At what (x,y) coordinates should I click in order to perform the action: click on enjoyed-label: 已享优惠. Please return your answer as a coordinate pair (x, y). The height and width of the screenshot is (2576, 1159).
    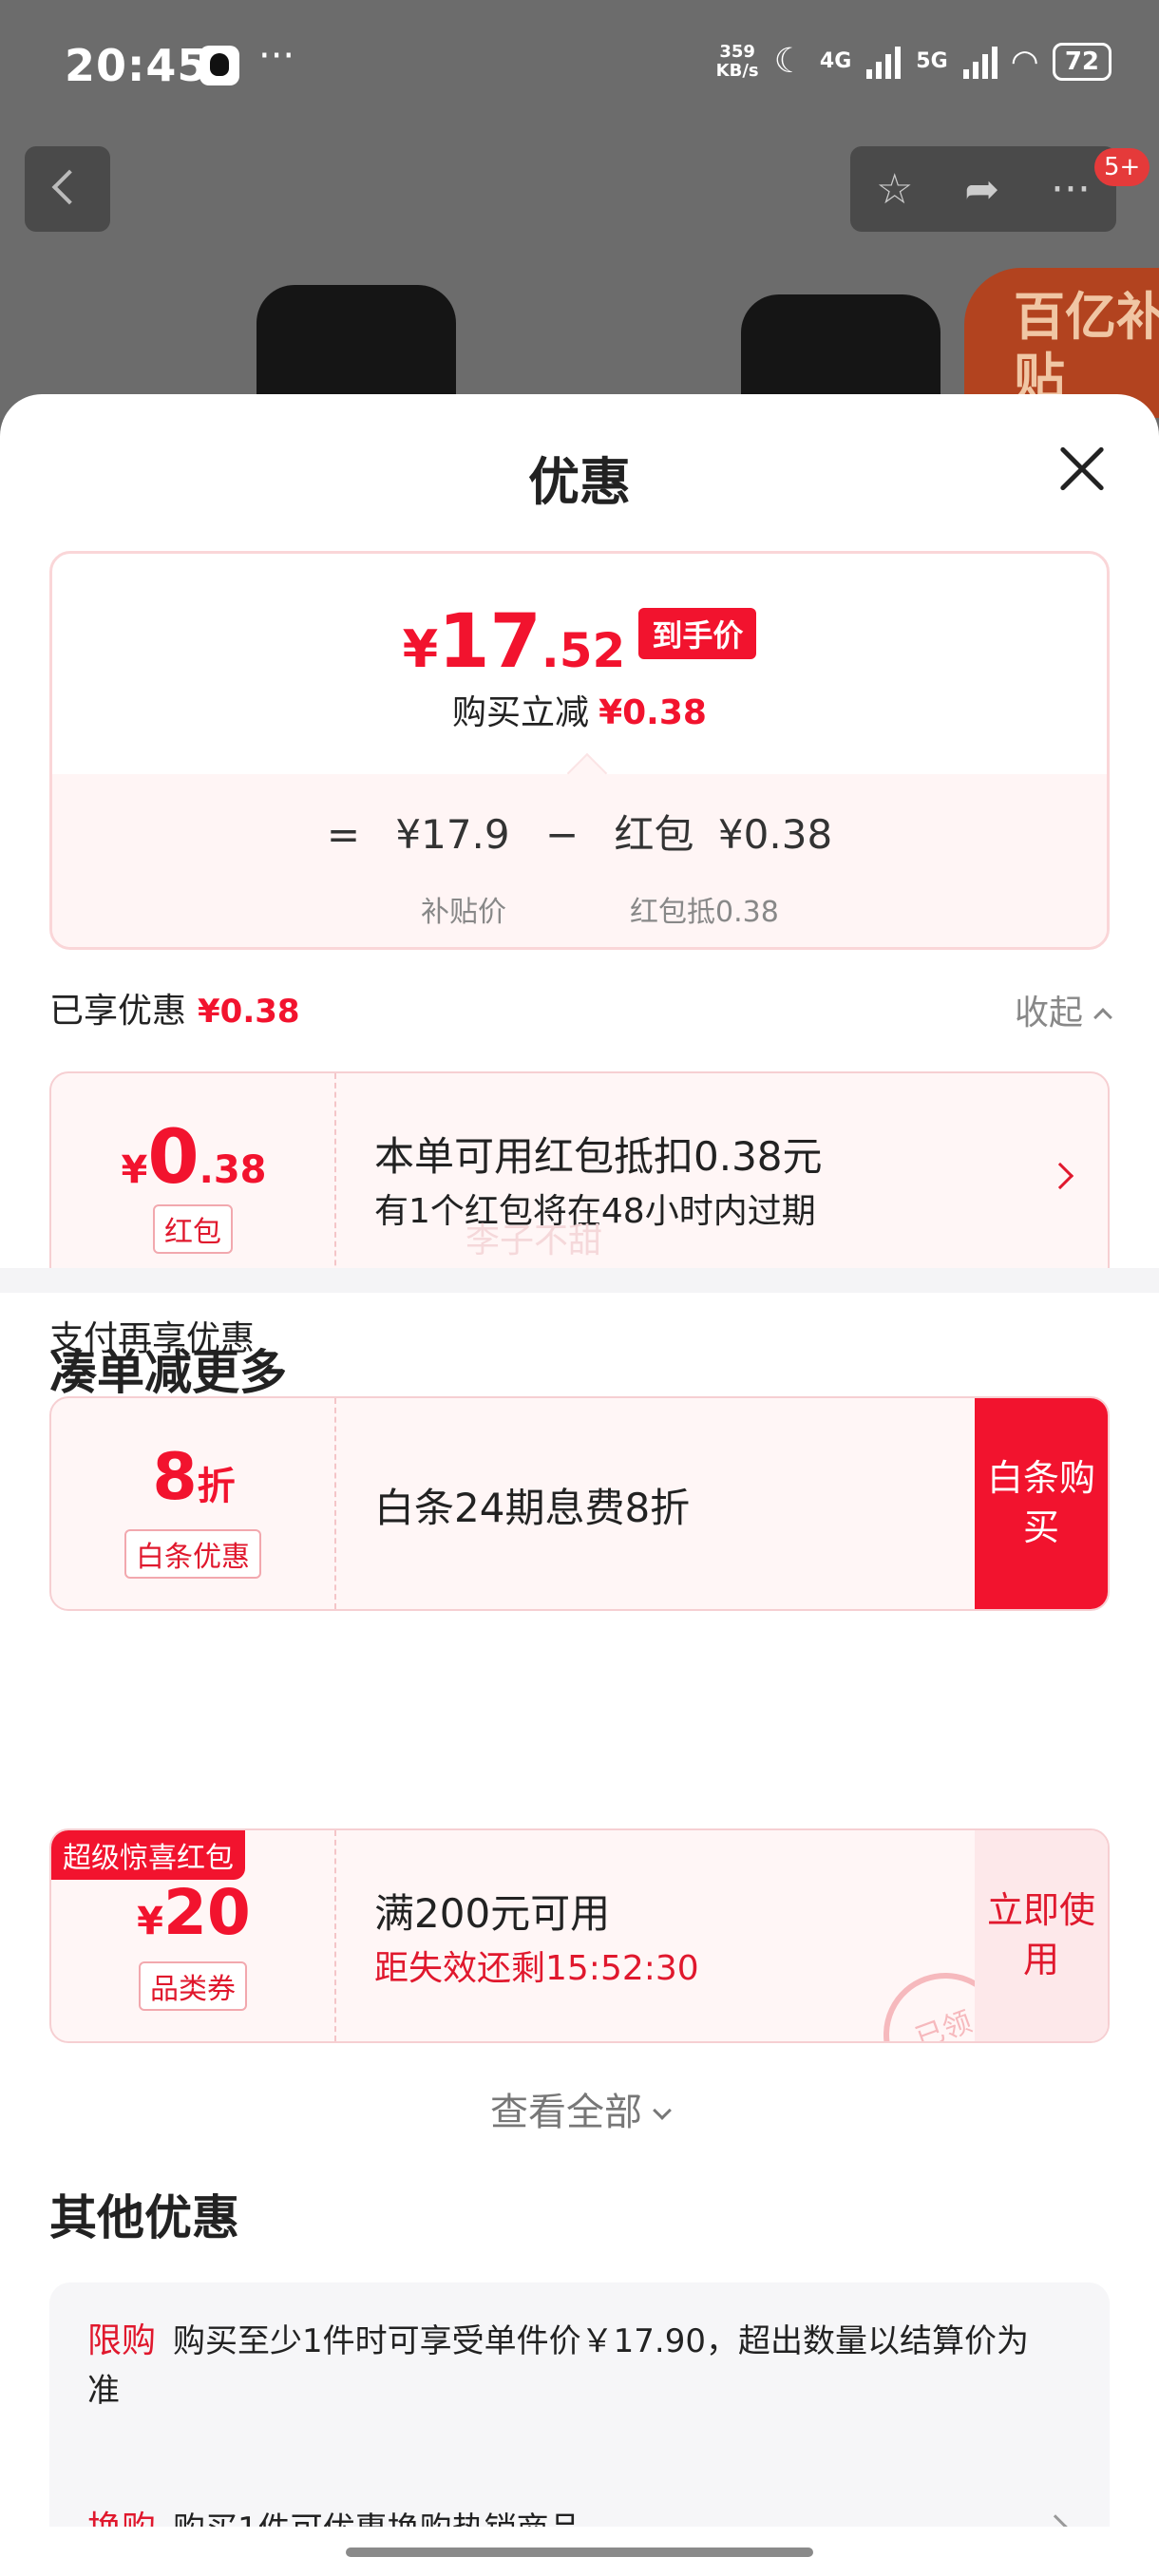
    Looking at the image, I should click on (118, 1011).